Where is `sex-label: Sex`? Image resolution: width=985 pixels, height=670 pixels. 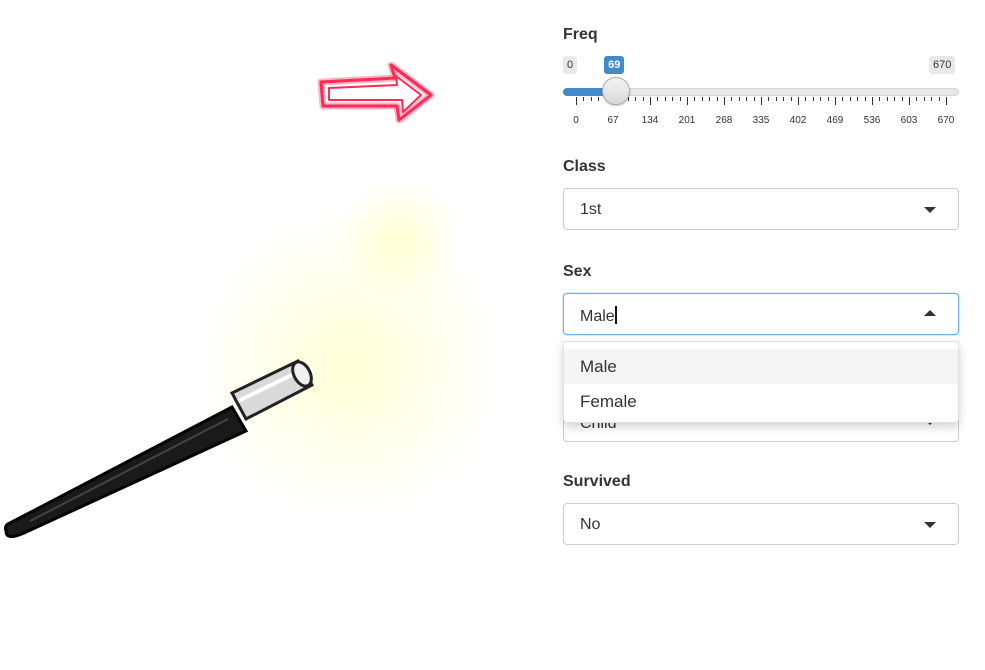
sex-label: Sex is located at coordinates (577, 271).